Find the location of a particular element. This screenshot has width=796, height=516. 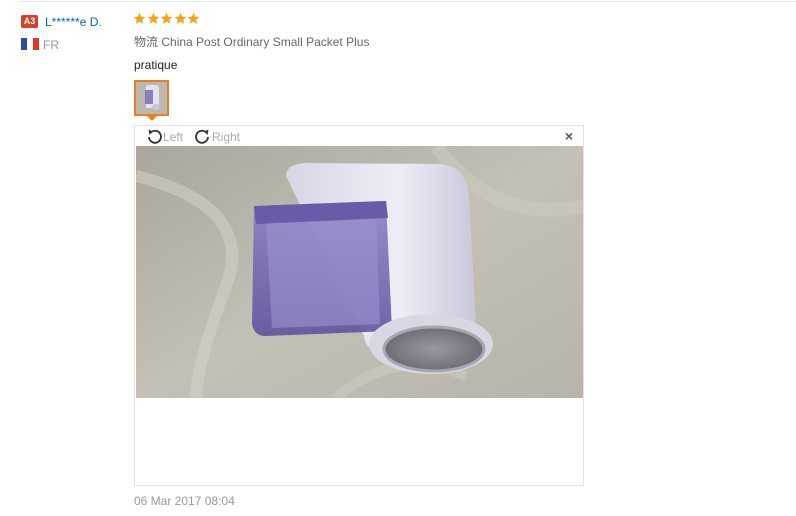

top-divider is located at coordinates (408, 1).